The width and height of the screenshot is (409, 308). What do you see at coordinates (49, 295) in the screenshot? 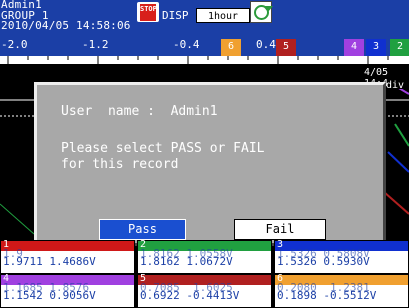
I see `channel-value: 1.1542 0.9056V` at bounding box center [49, 295].